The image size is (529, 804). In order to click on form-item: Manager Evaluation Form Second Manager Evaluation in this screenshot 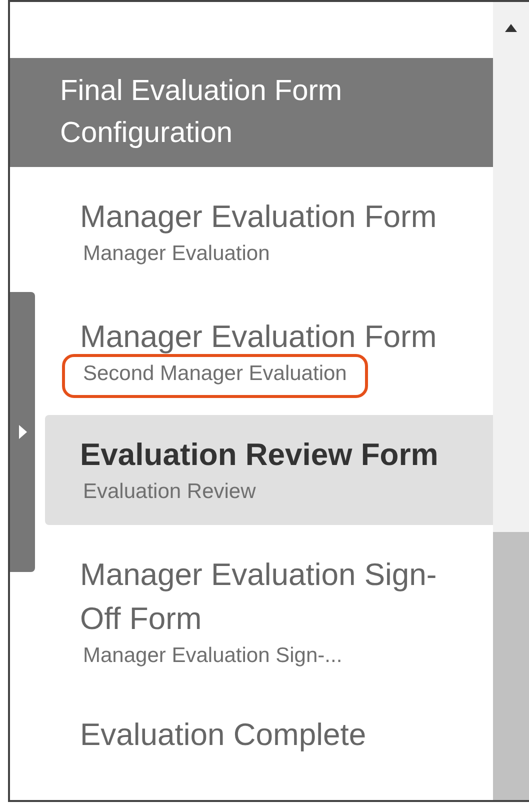, I will do `click(269, 351)`.